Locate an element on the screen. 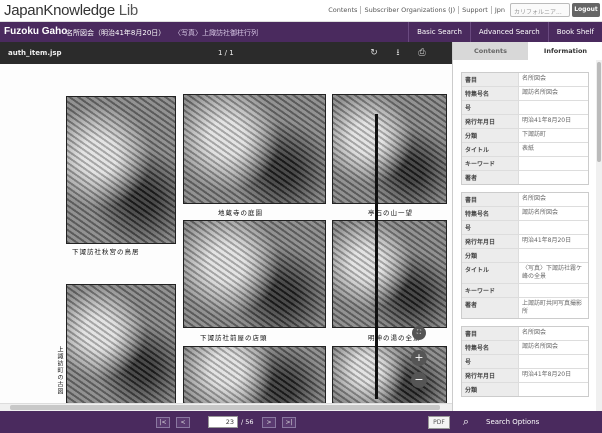 This screenshot has height=433, width=602. print-icon: ⎙ is located at coordinates (422, 53).